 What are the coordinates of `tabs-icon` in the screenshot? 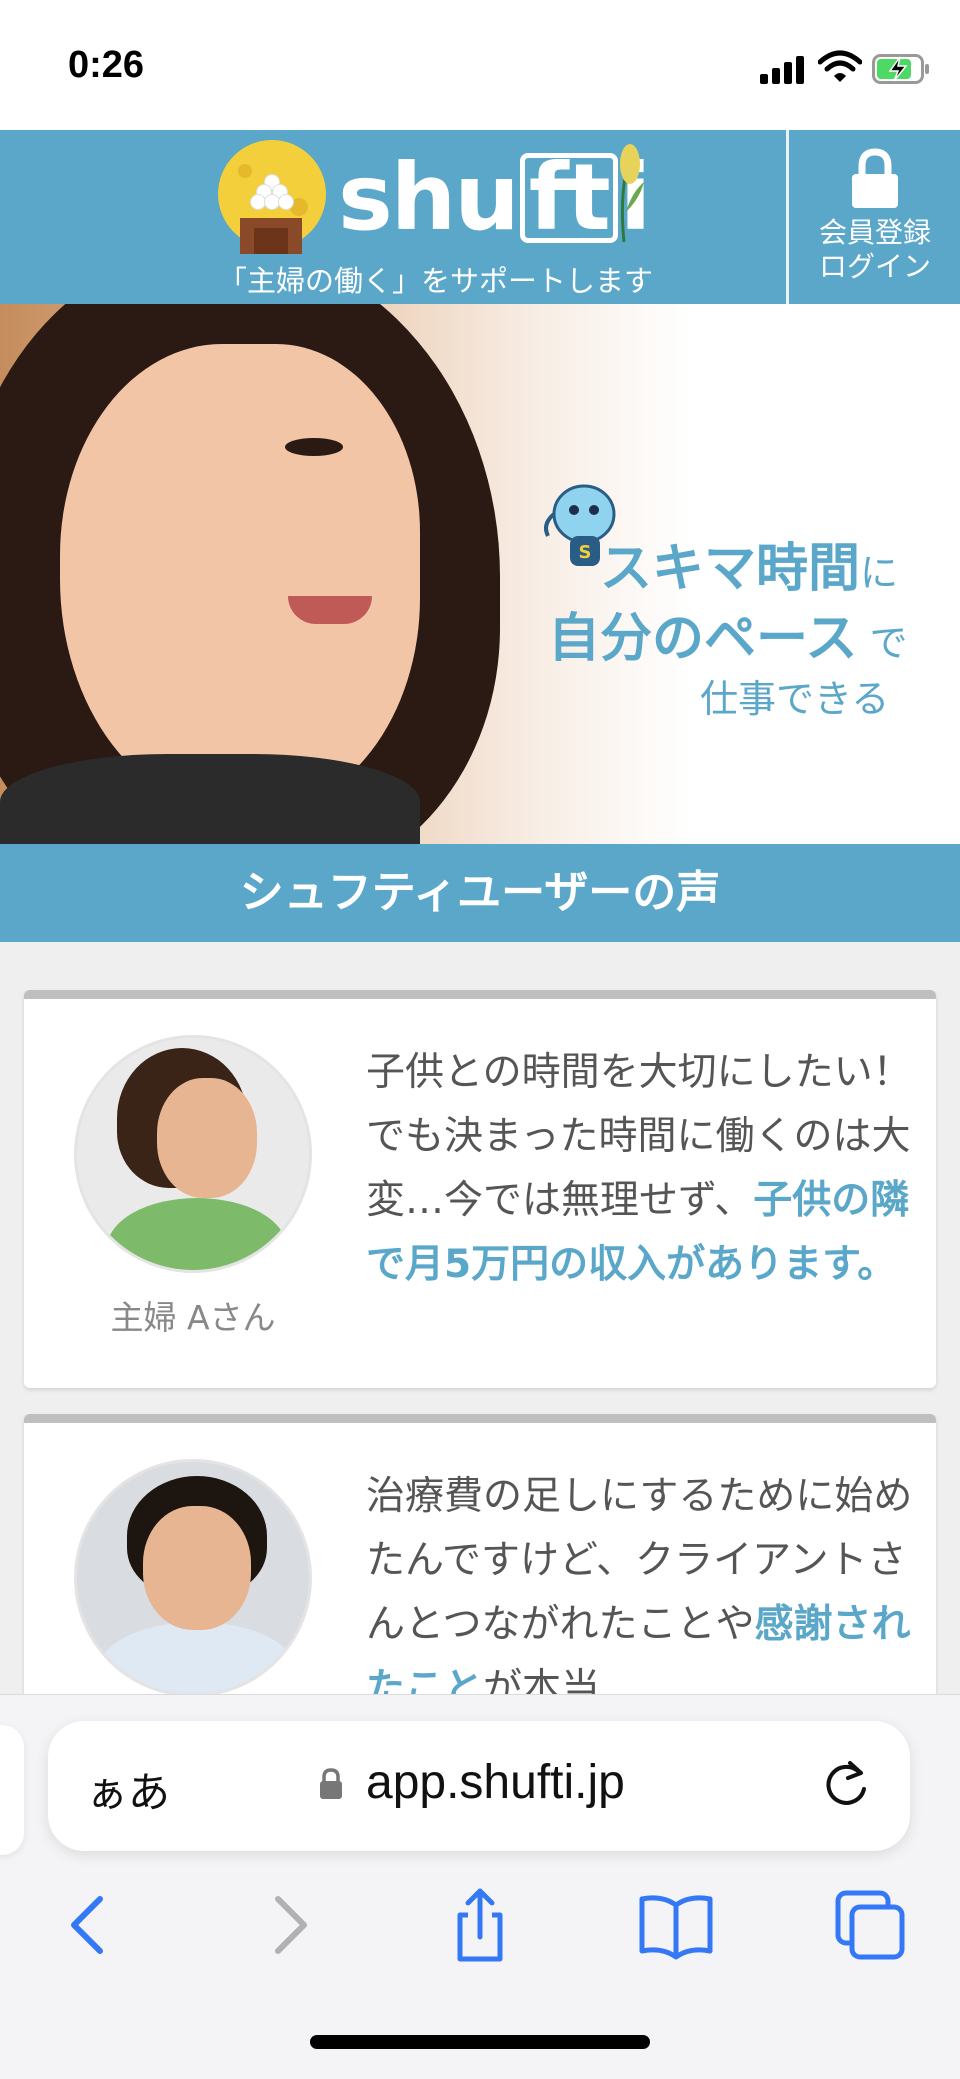 It's located at (870, 1925).